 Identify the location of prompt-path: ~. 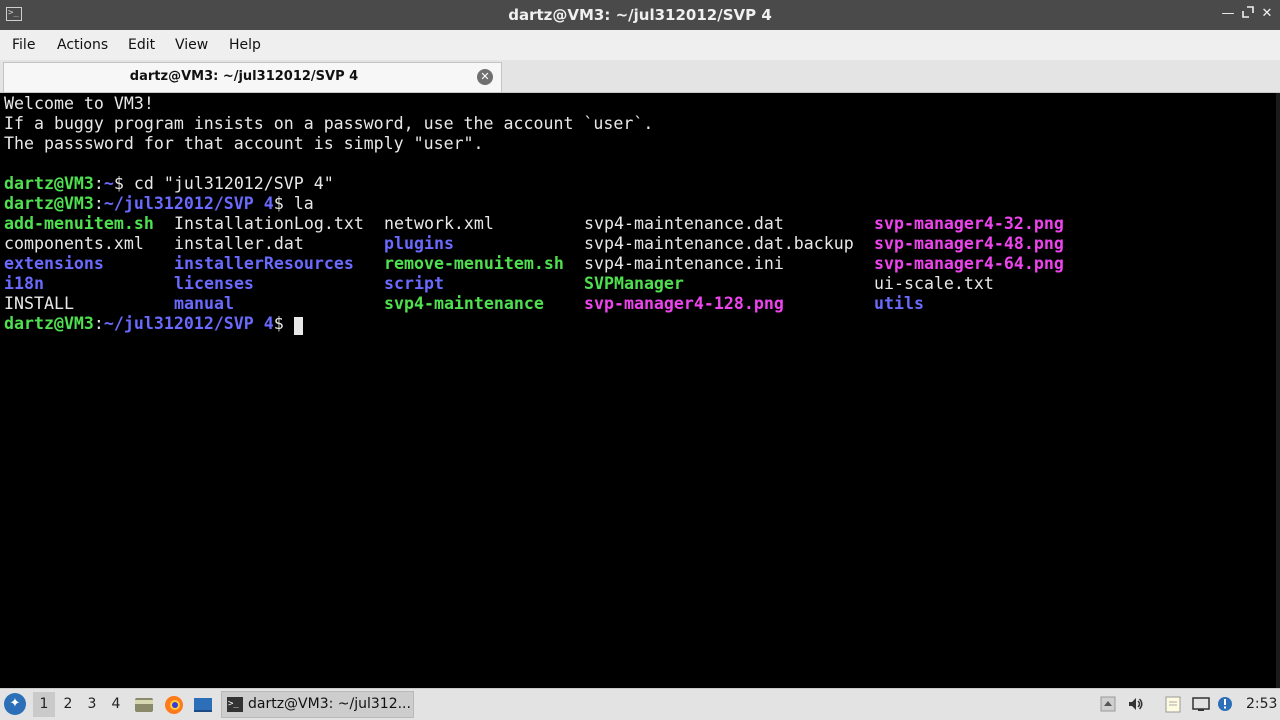
(108, 183).